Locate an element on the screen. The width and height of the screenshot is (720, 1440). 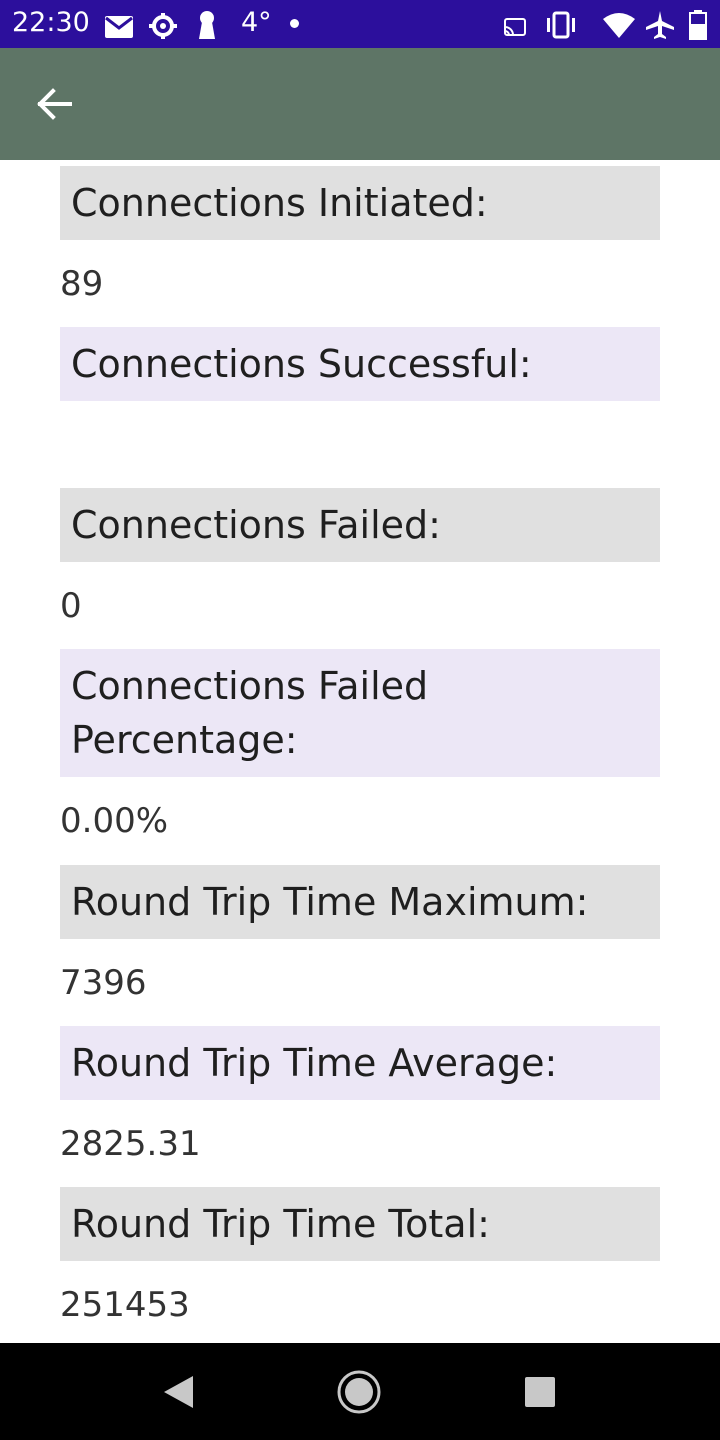
stat-value: 251453 is located at coordinates (125, 1305).